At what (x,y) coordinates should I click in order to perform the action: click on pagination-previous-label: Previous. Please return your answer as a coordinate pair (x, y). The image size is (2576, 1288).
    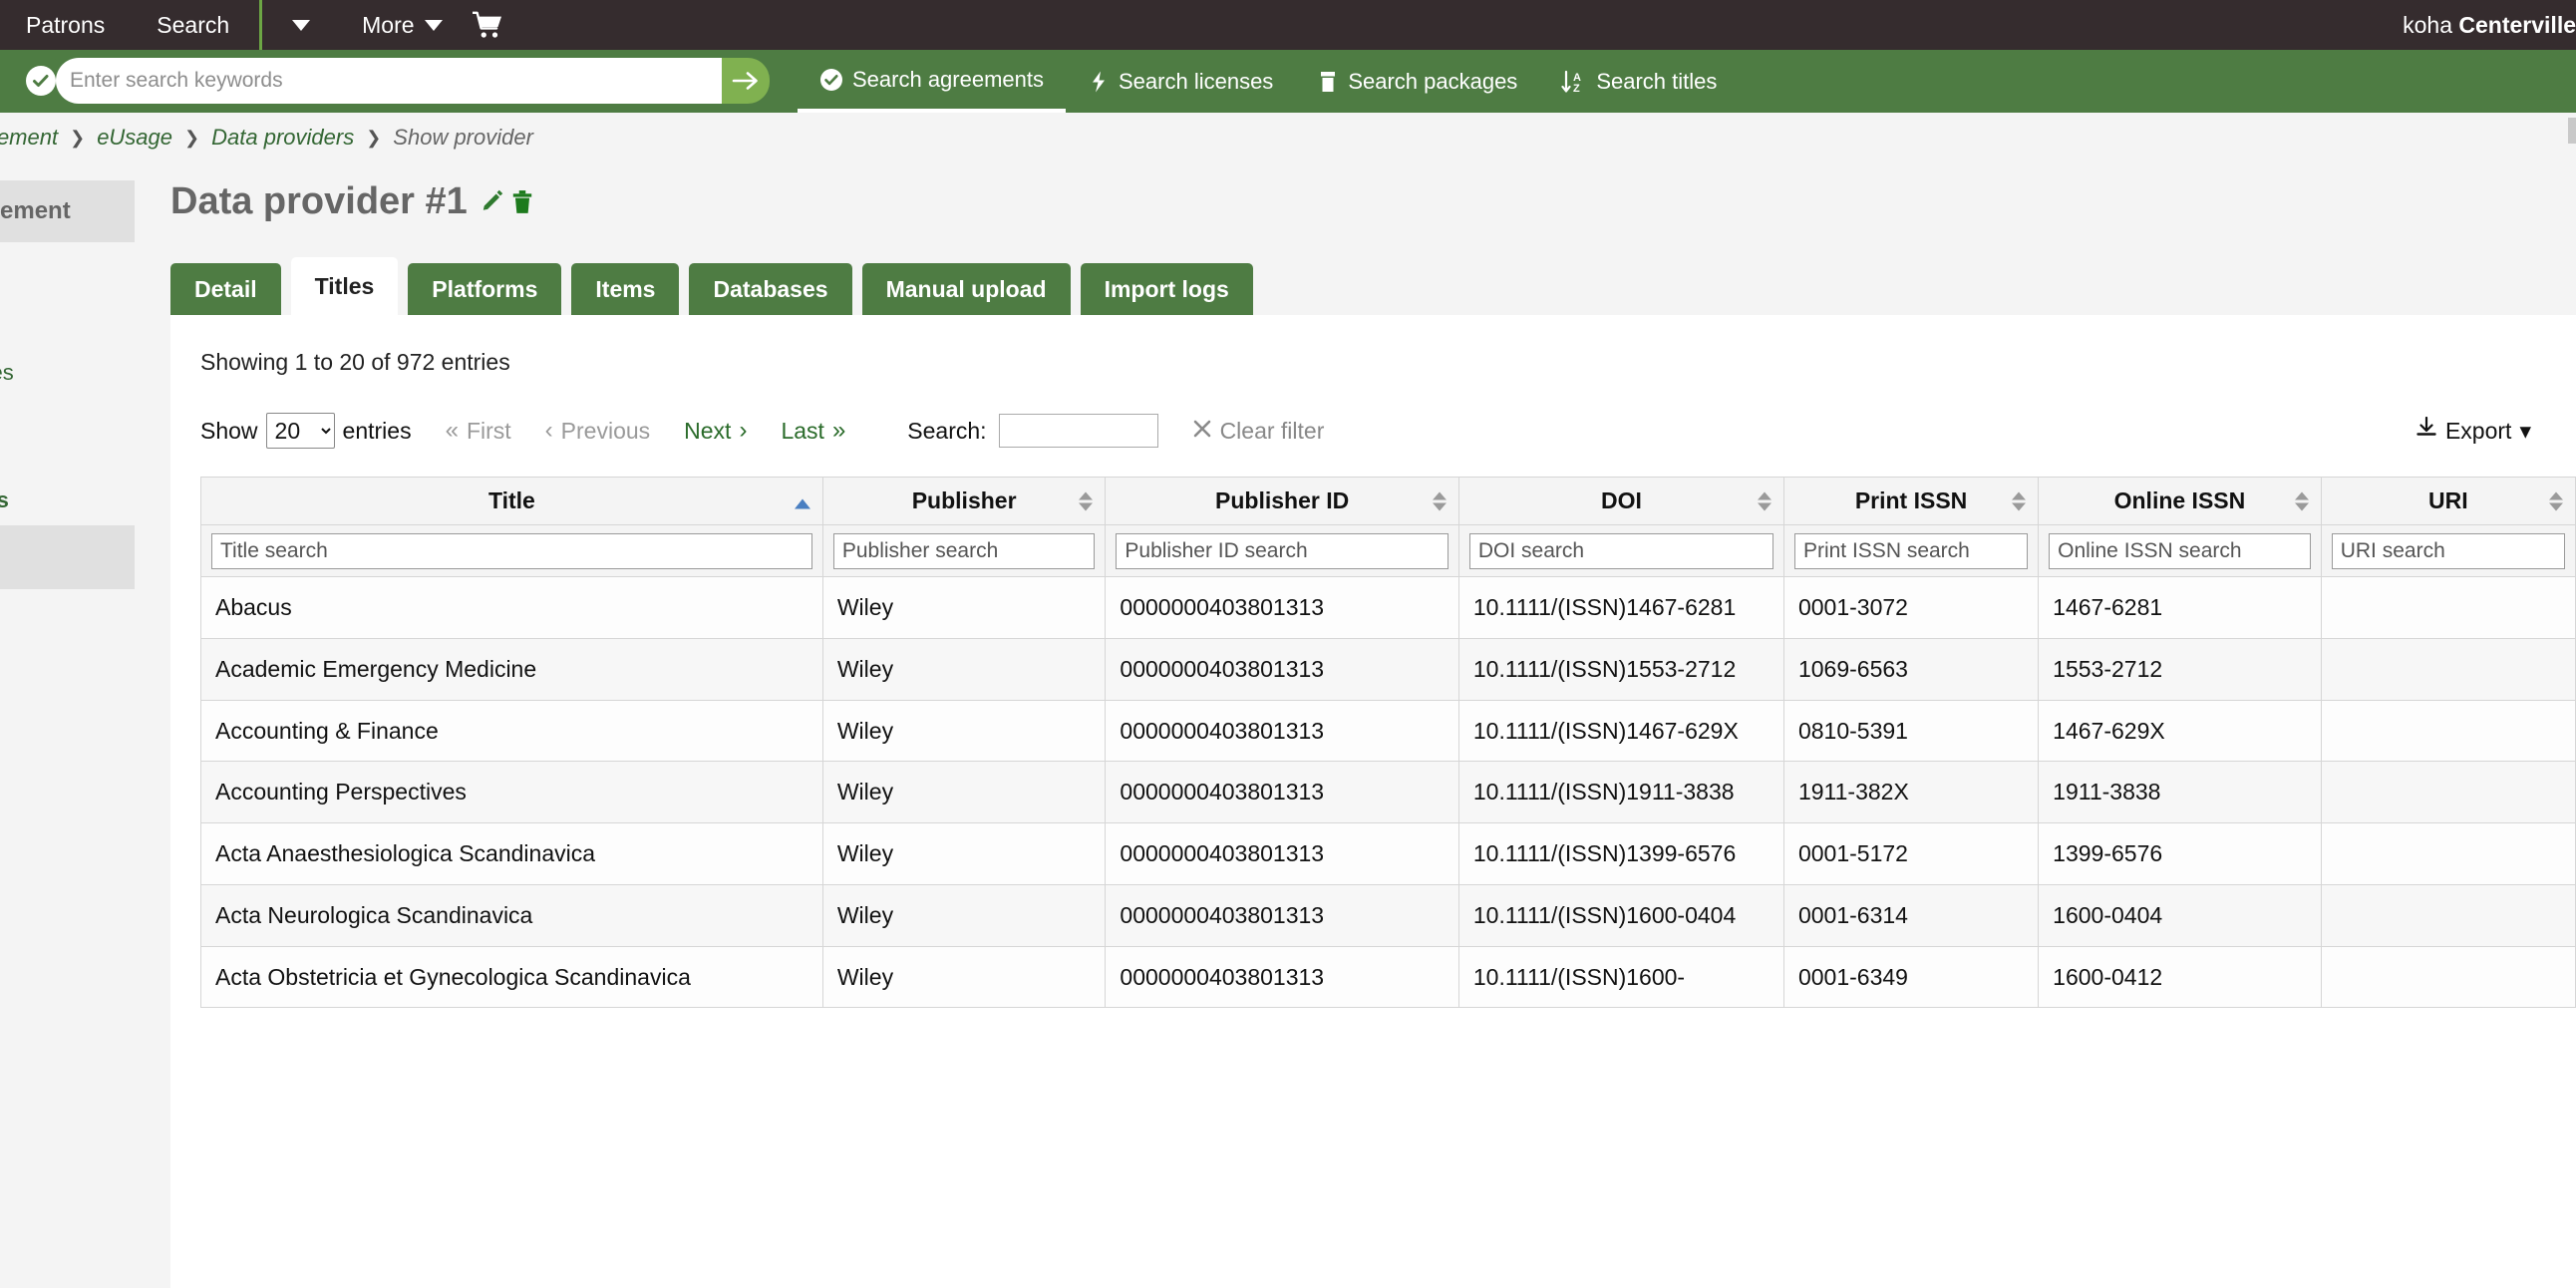
    Looking at the image, I should click on (605, 430).